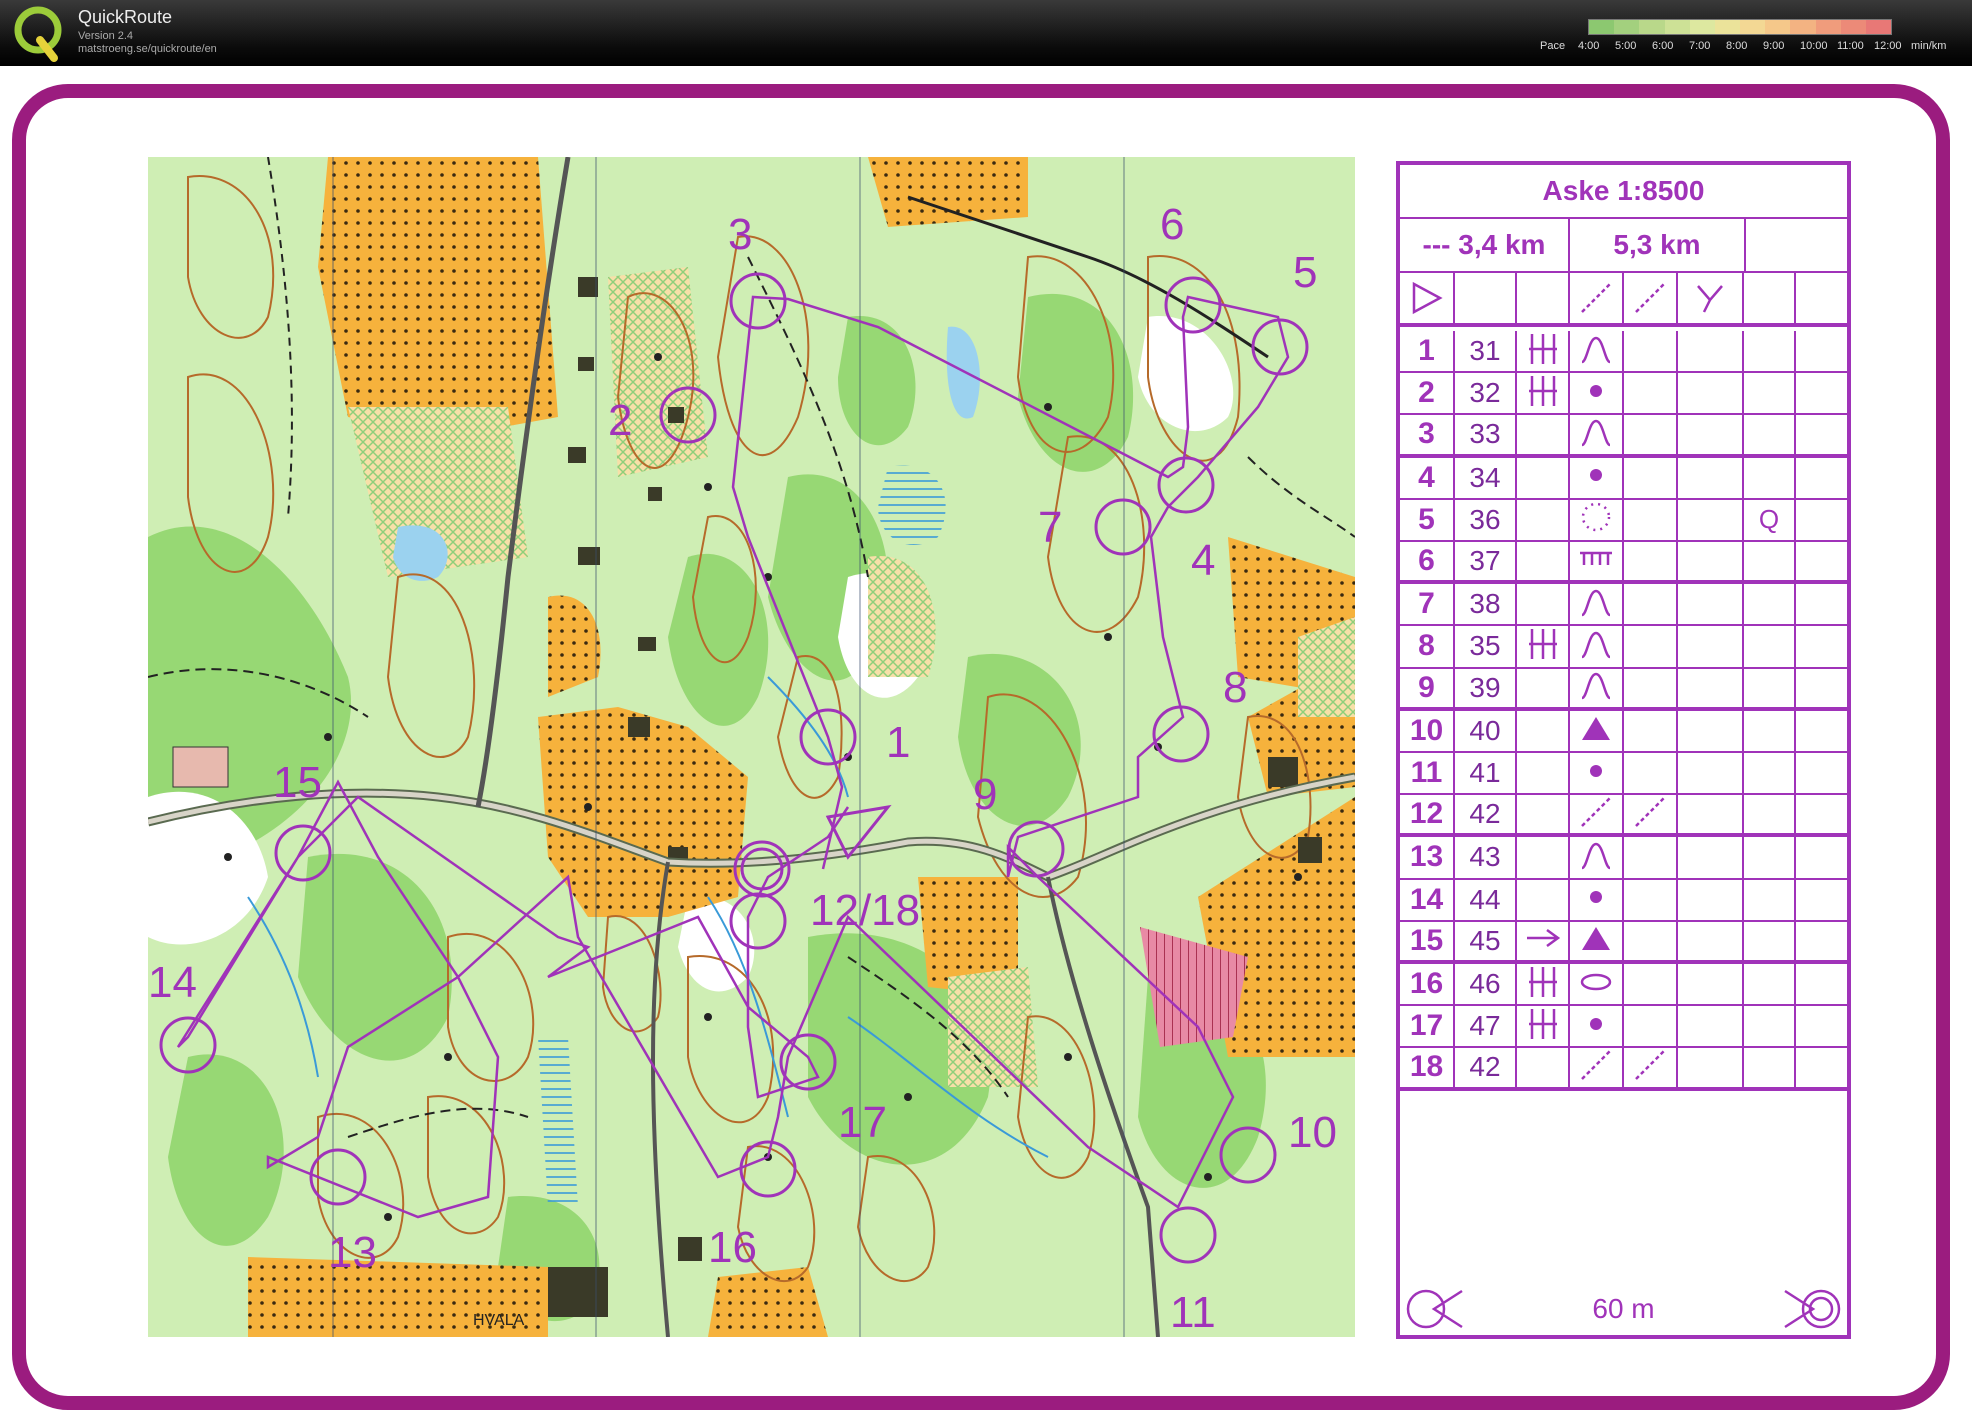 The width and height of the screenshot is (1972, 1424). Describe the element at coordinates (1486, 984) in the screenshot. I see `sheet-cell: 46` at that location.